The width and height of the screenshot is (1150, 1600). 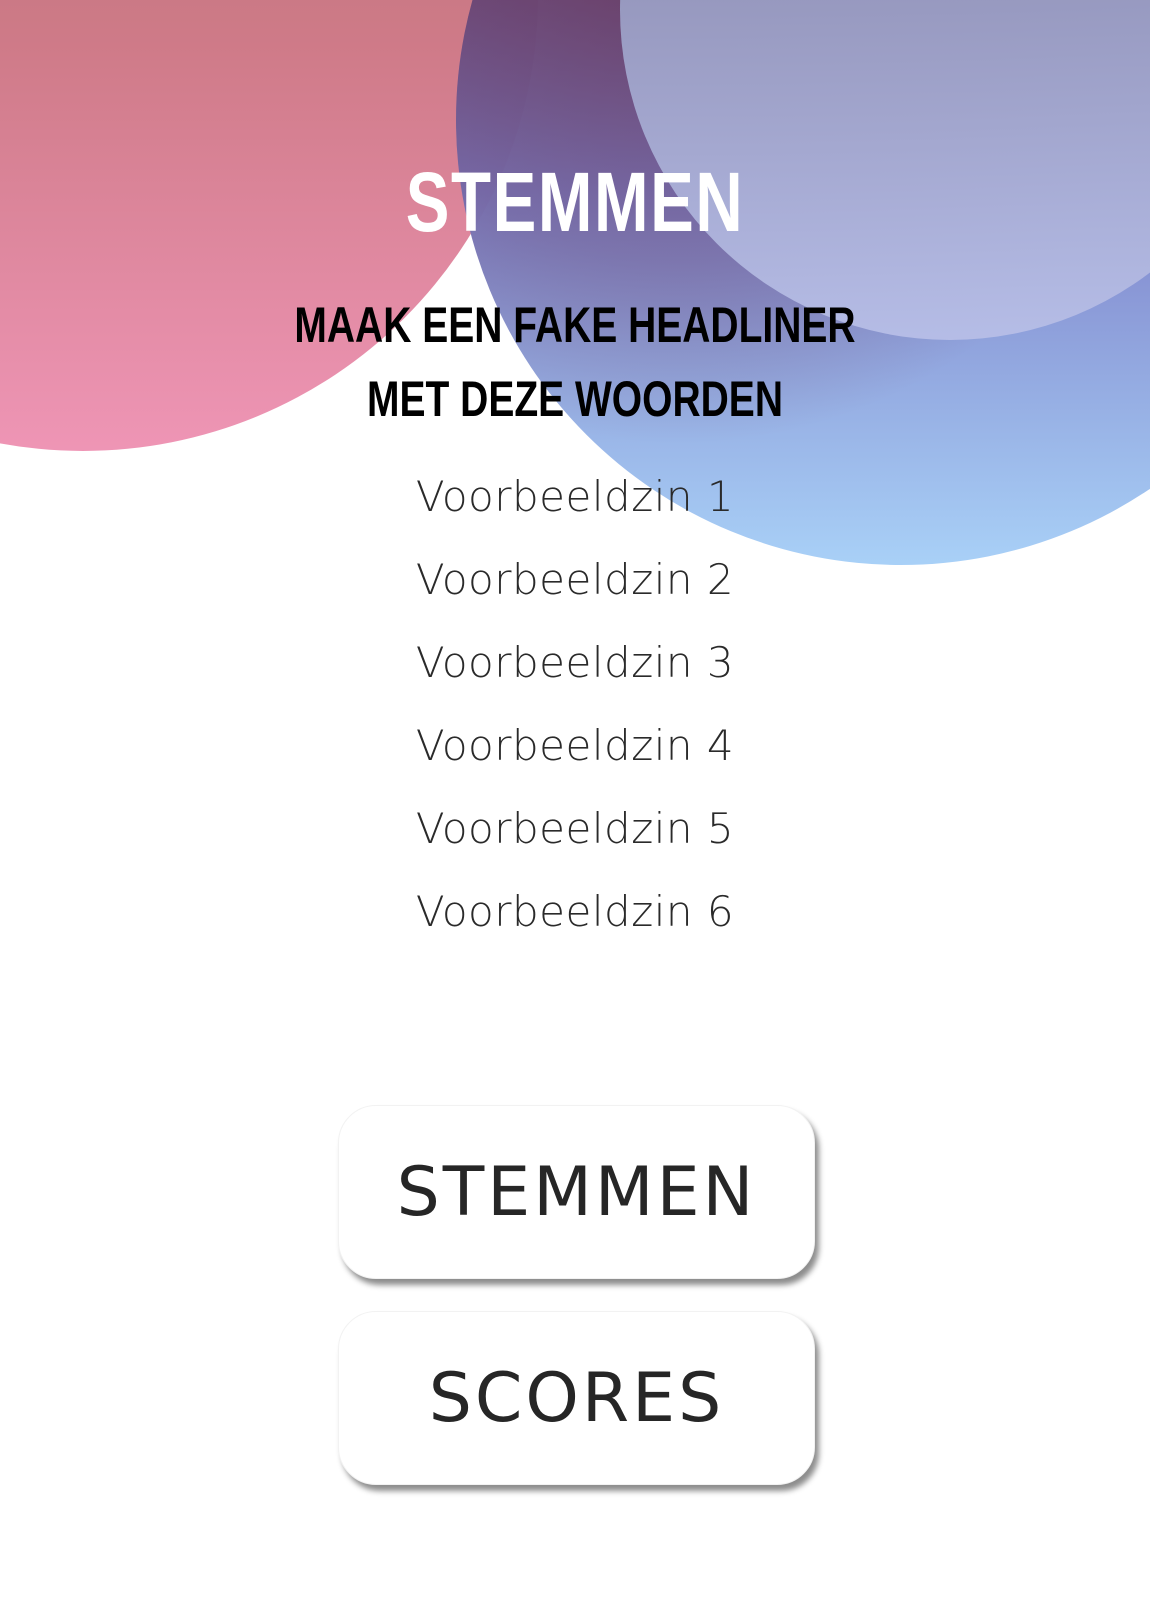 What do you see at coordinates (575, 579) in the screenshot?
I see `list-item: Voorbeeldzin 2` at bounding box center [575, 579].